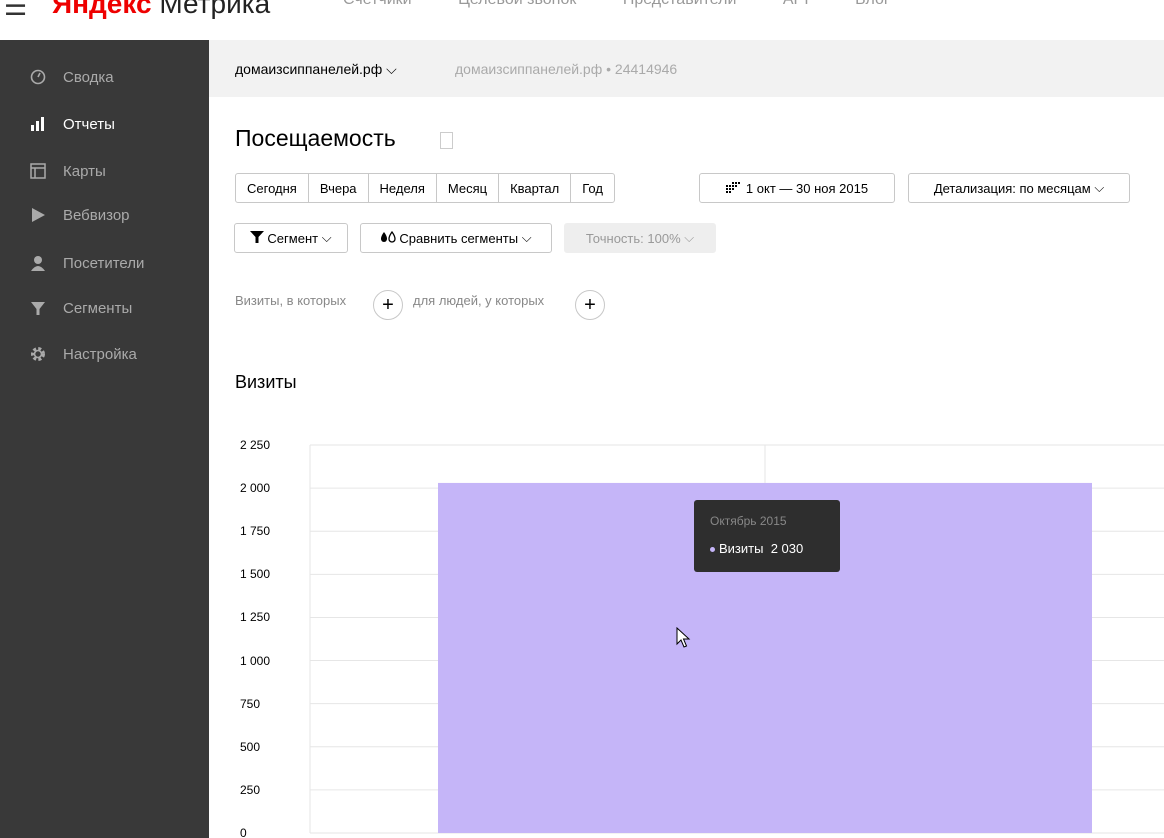 Image resolution: width=1164 pixels, height=838 pixels. What do you see at coordinates (748, 521) in the screenshot?
I see `tooltip-date: Октябрь 2015` at bounding box center [748, 521].